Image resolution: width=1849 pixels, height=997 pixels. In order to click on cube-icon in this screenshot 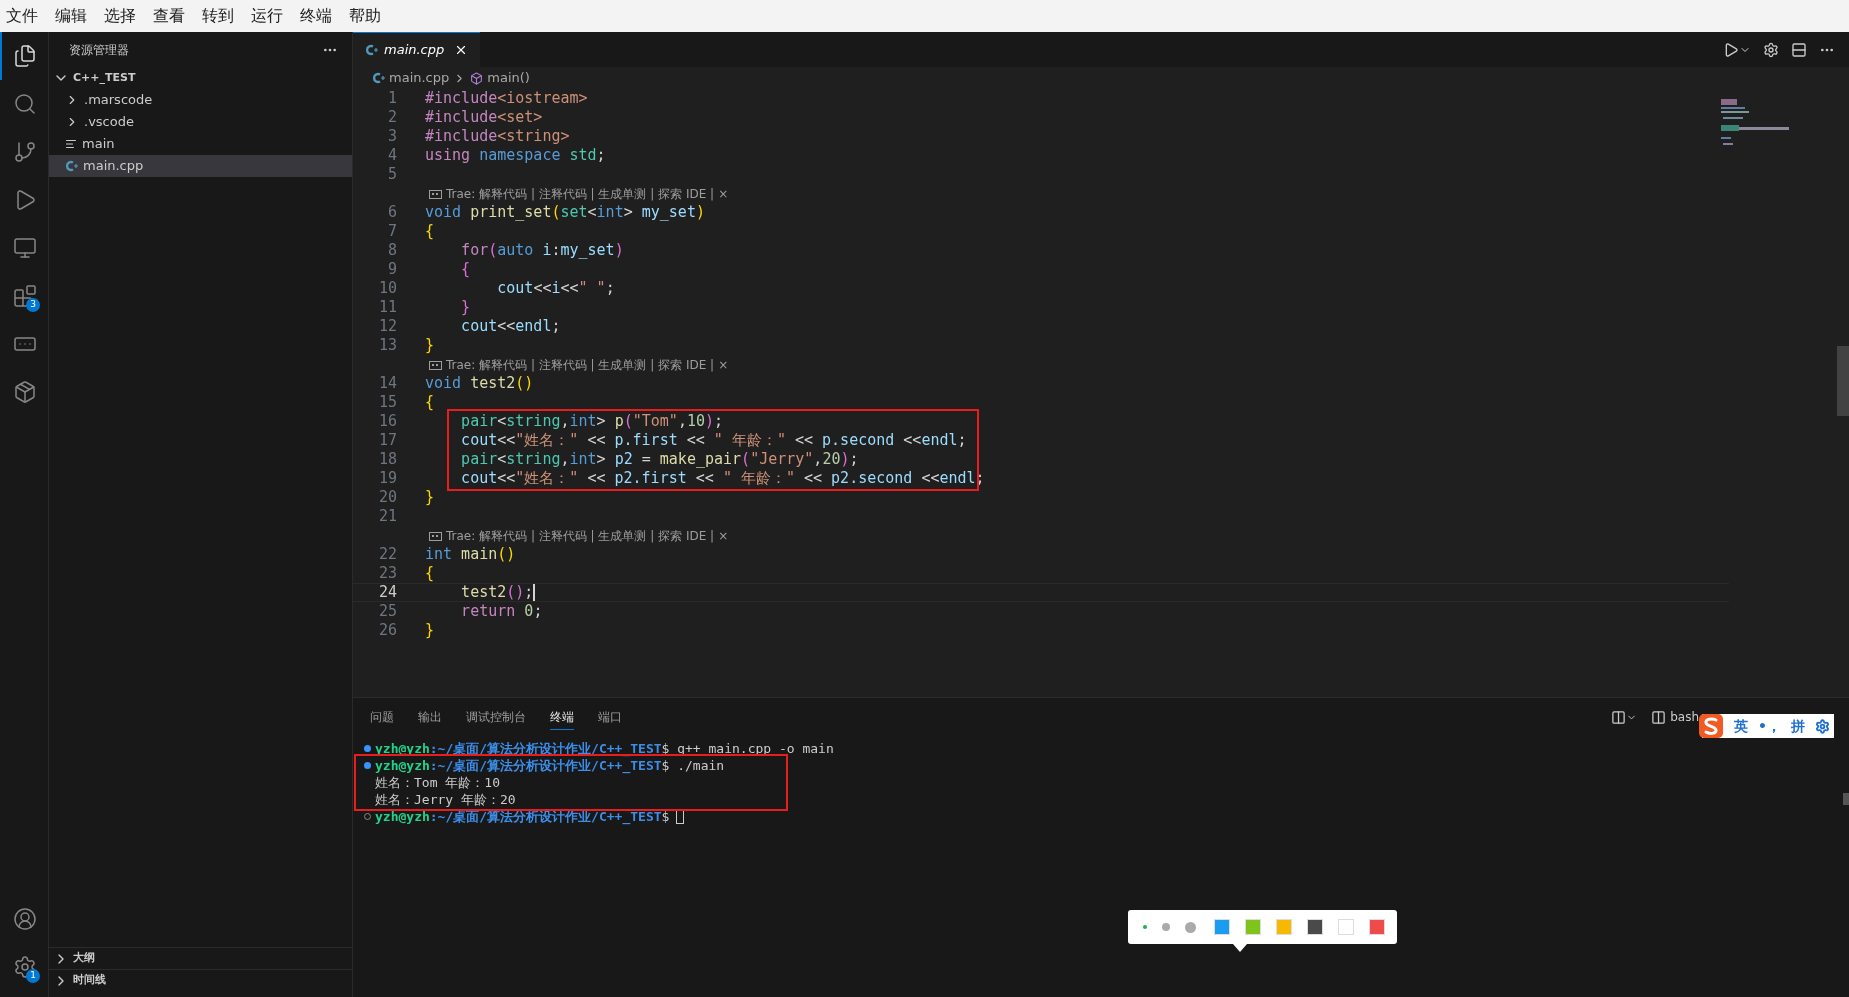, I will do `click(477, 78)`.